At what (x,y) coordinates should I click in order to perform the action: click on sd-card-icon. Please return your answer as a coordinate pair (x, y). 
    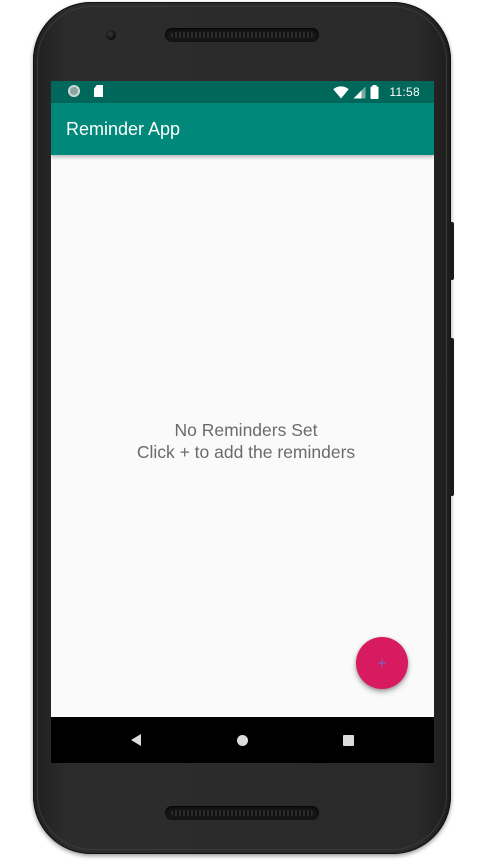
    Looking at the image, I should click on (98, 91).